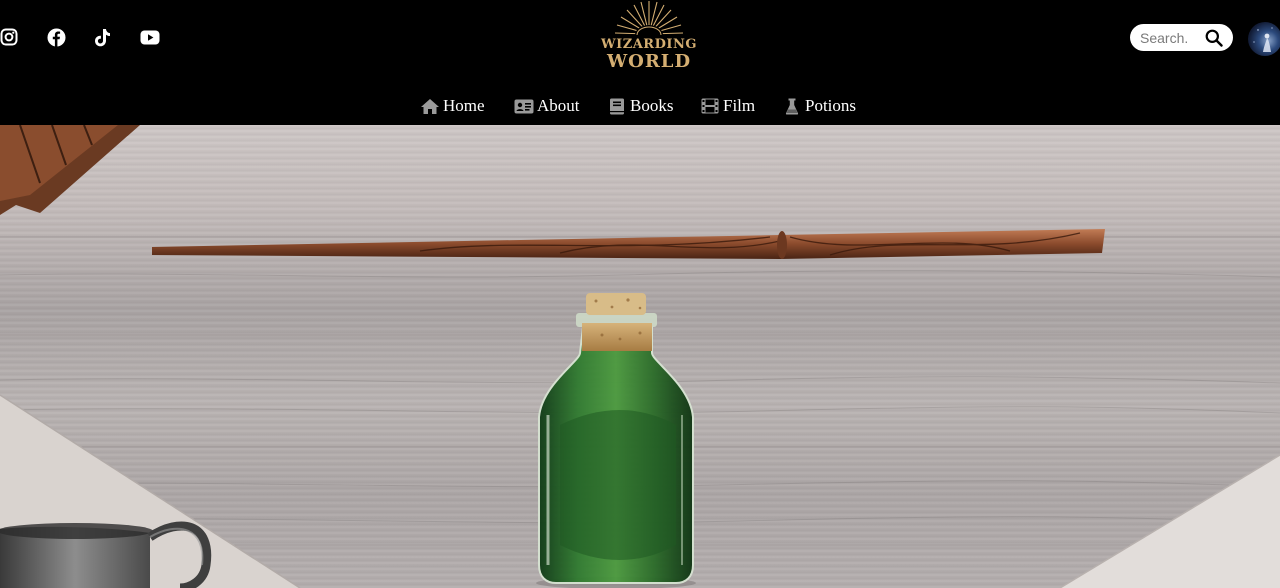 The image size is (1280, 588). I want to click on instagram-link, so click(10, 37).